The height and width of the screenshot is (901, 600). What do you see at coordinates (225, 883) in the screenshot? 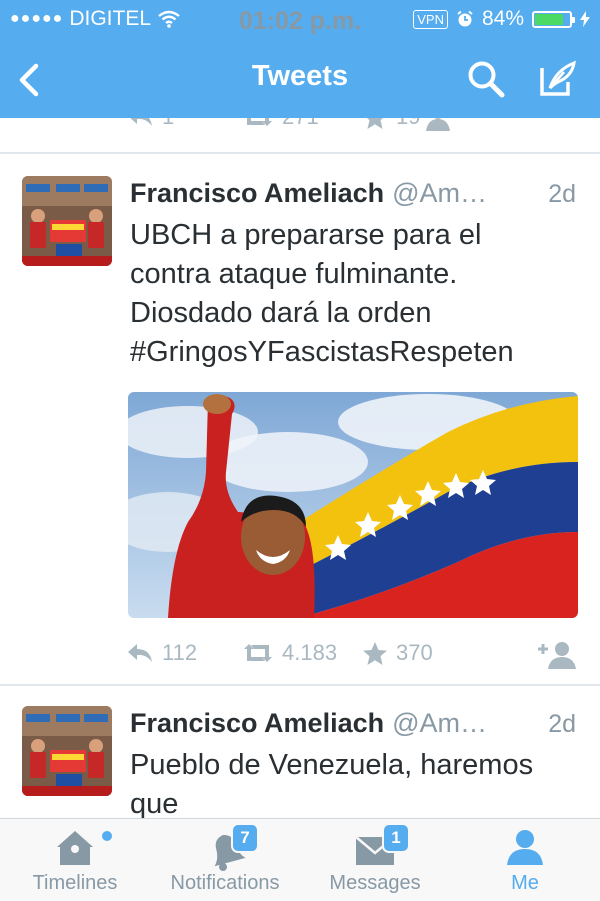
I see `tab-label: Notifications` at bounding box center [225, 883].